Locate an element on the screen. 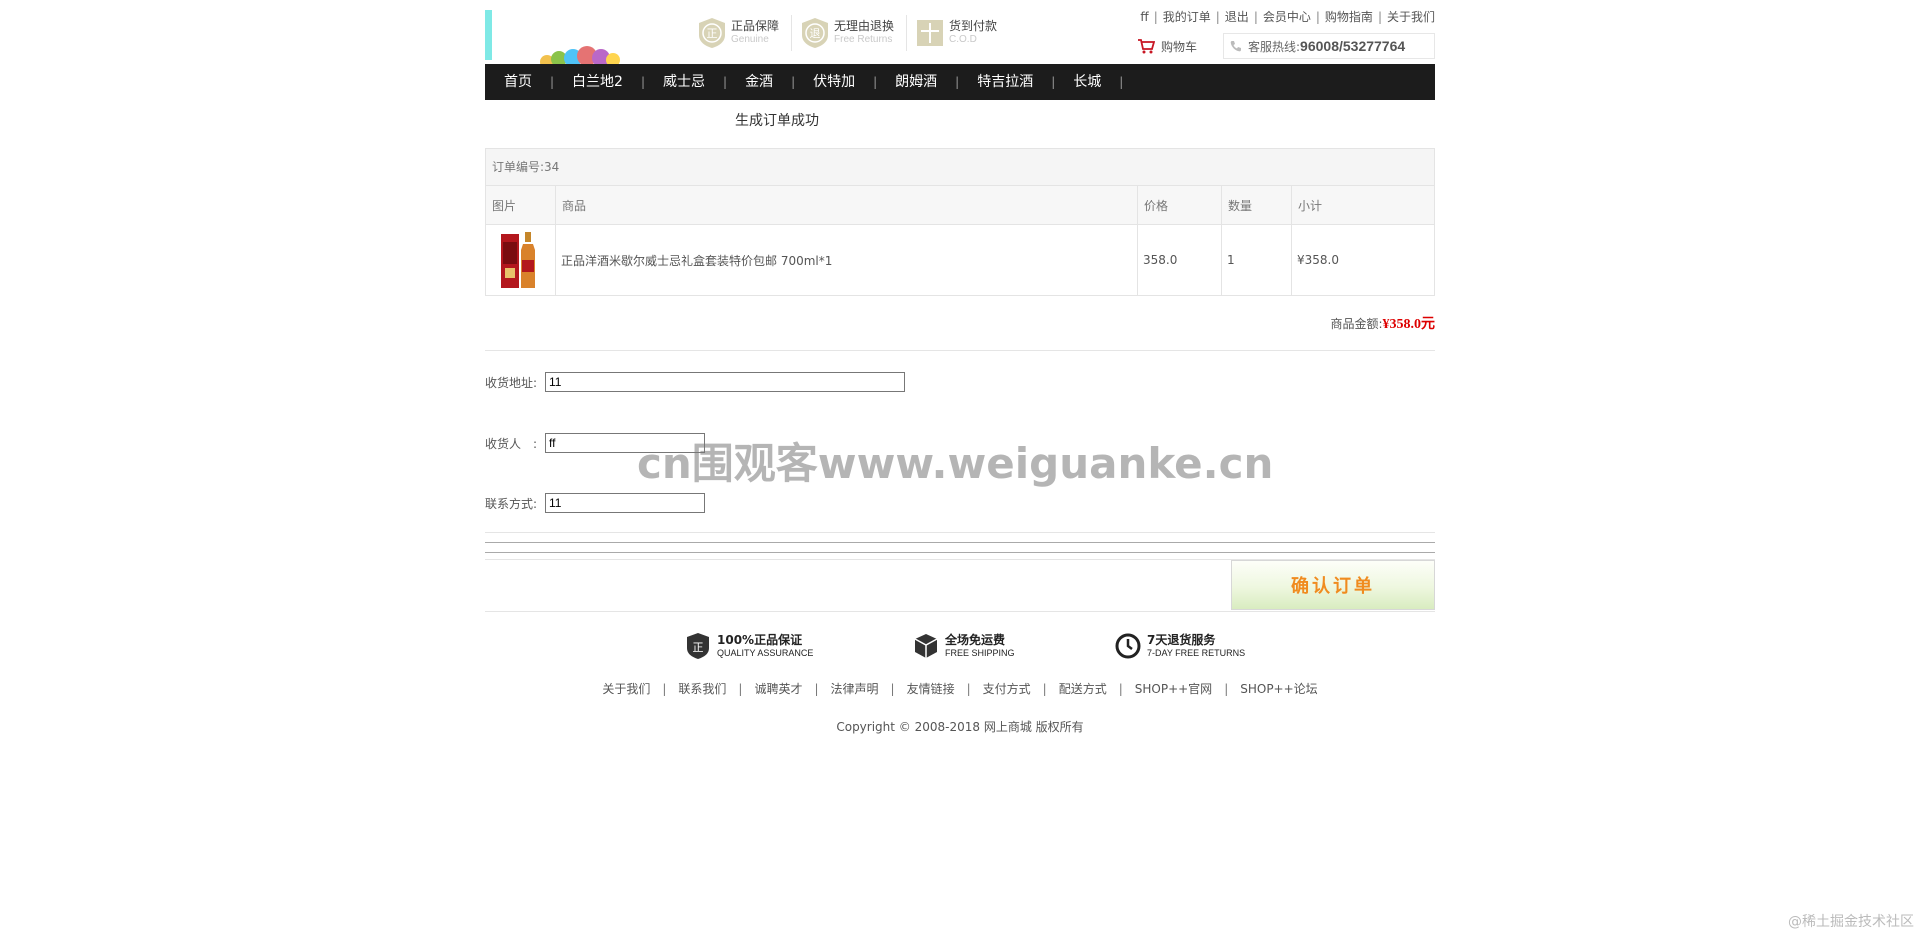  table-header-row: 图片 商品 价格 数量 小计 is located at coordinates (960, 205).